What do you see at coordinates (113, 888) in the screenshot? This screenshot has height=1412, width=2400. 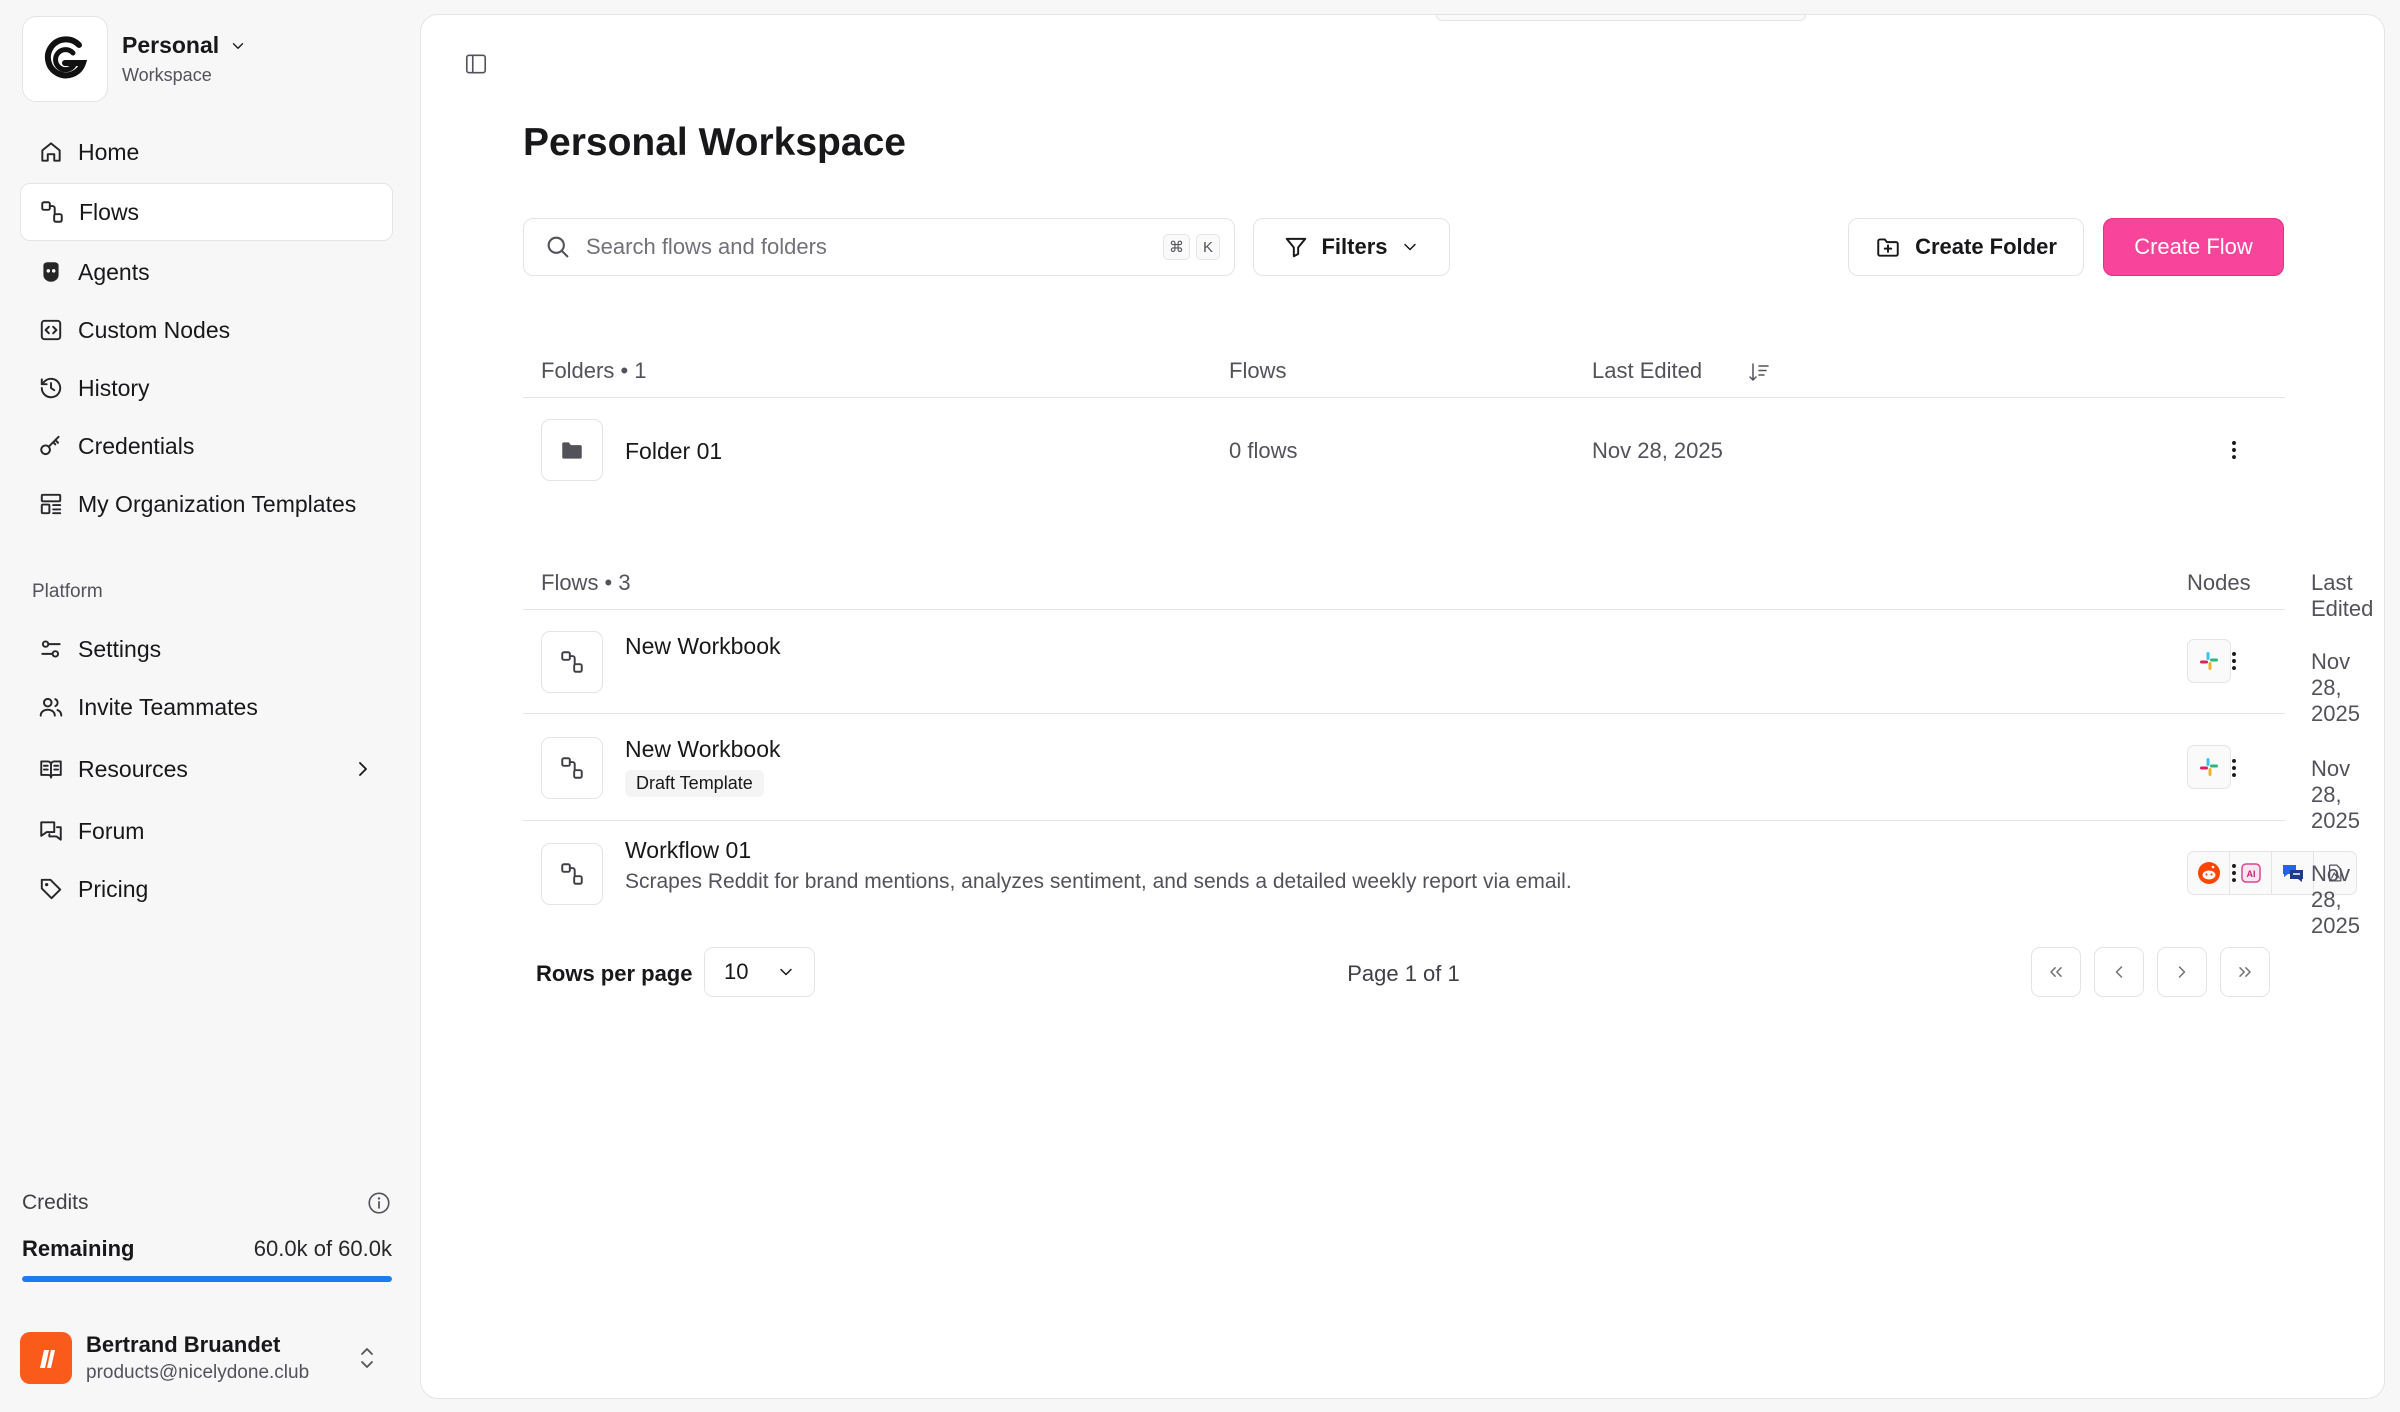 I see `nav-item-label: Pricing` at bounding box center [113, 888].